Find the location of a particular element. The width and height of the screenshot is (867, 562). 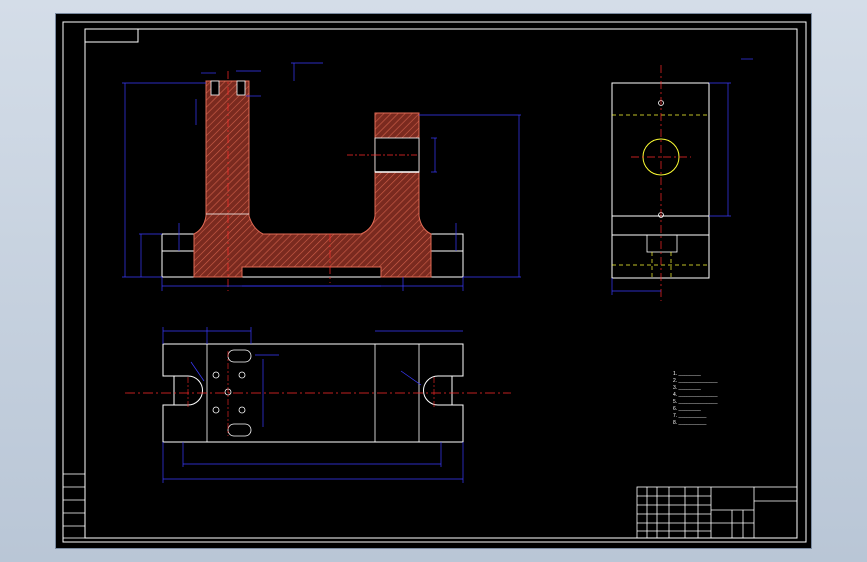

margin-stamp is located at coordinates (74, 506).